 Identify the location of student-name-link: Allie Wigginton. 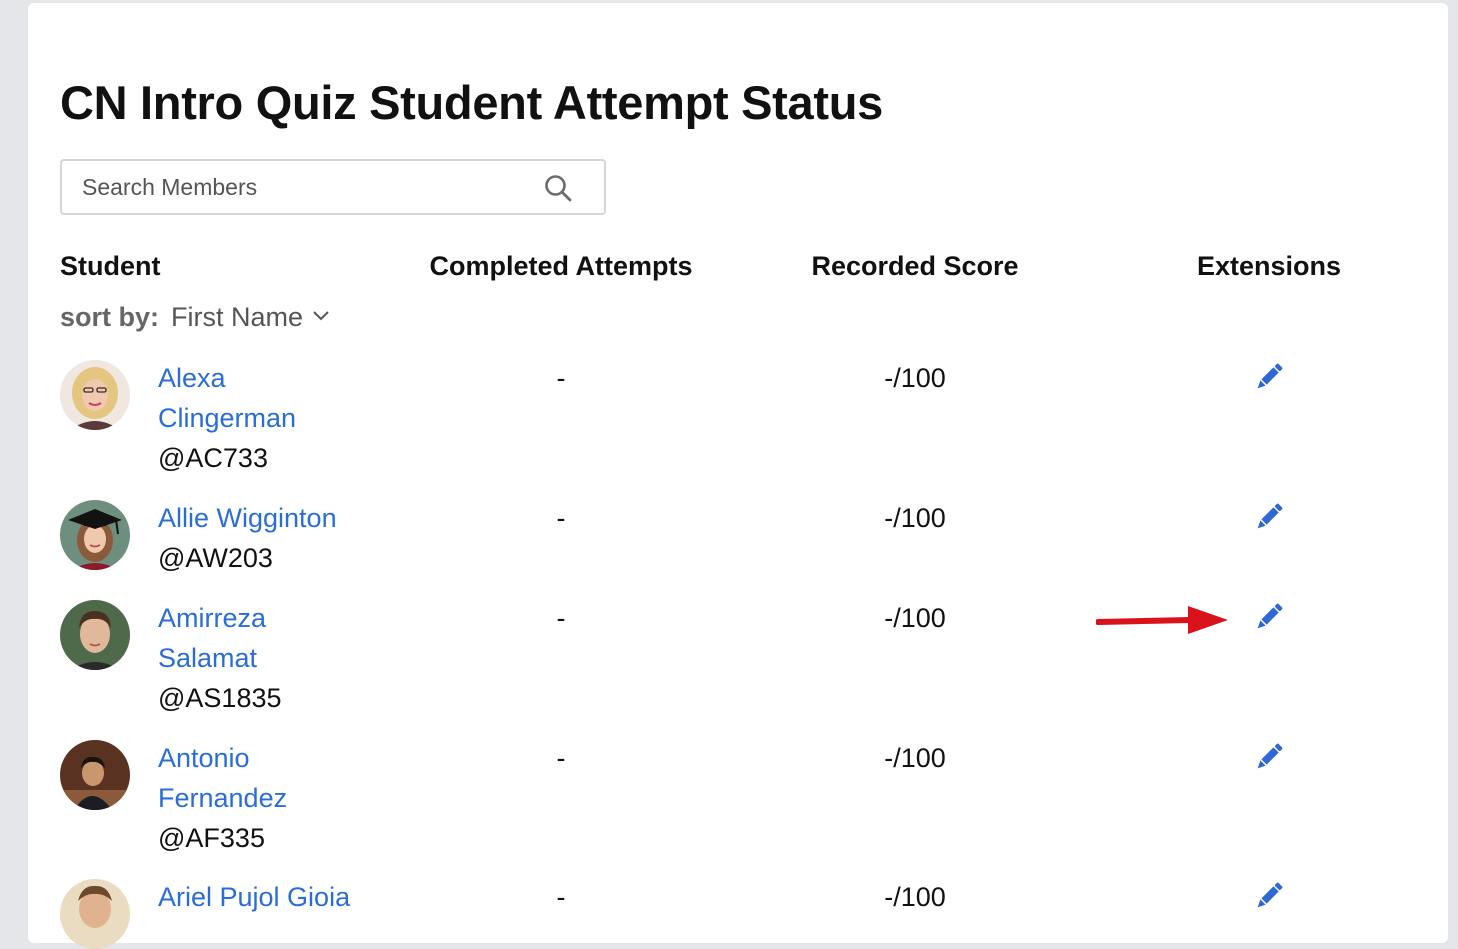
(247, 518).